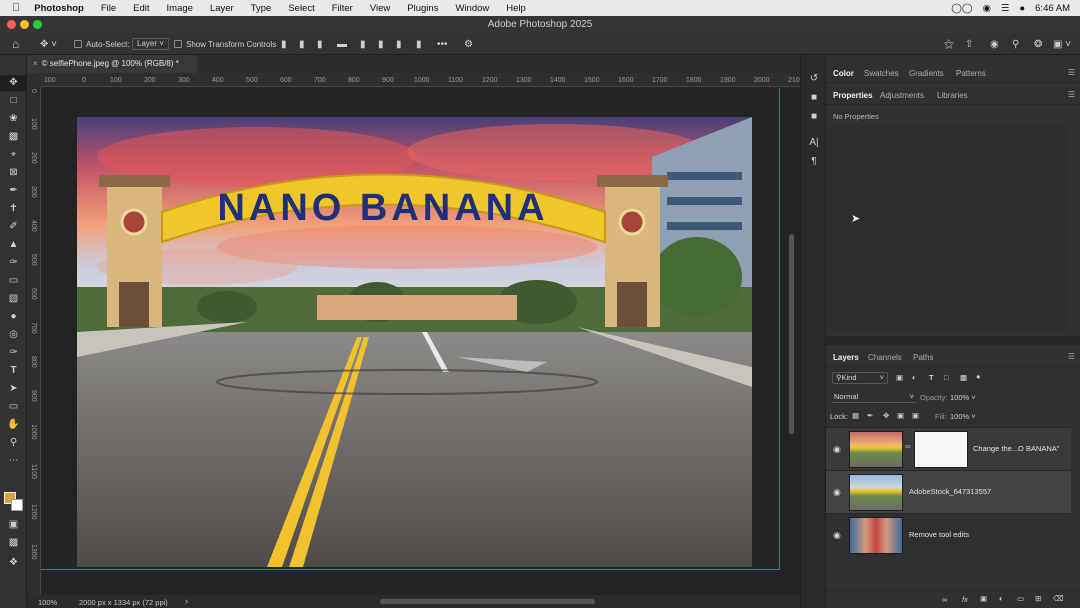 This screenshot has height=608, width=1080. What do you see at coordinates (108, 8) in the screenshot?
I see `menu-file: File` at bounding box center [108, 8].